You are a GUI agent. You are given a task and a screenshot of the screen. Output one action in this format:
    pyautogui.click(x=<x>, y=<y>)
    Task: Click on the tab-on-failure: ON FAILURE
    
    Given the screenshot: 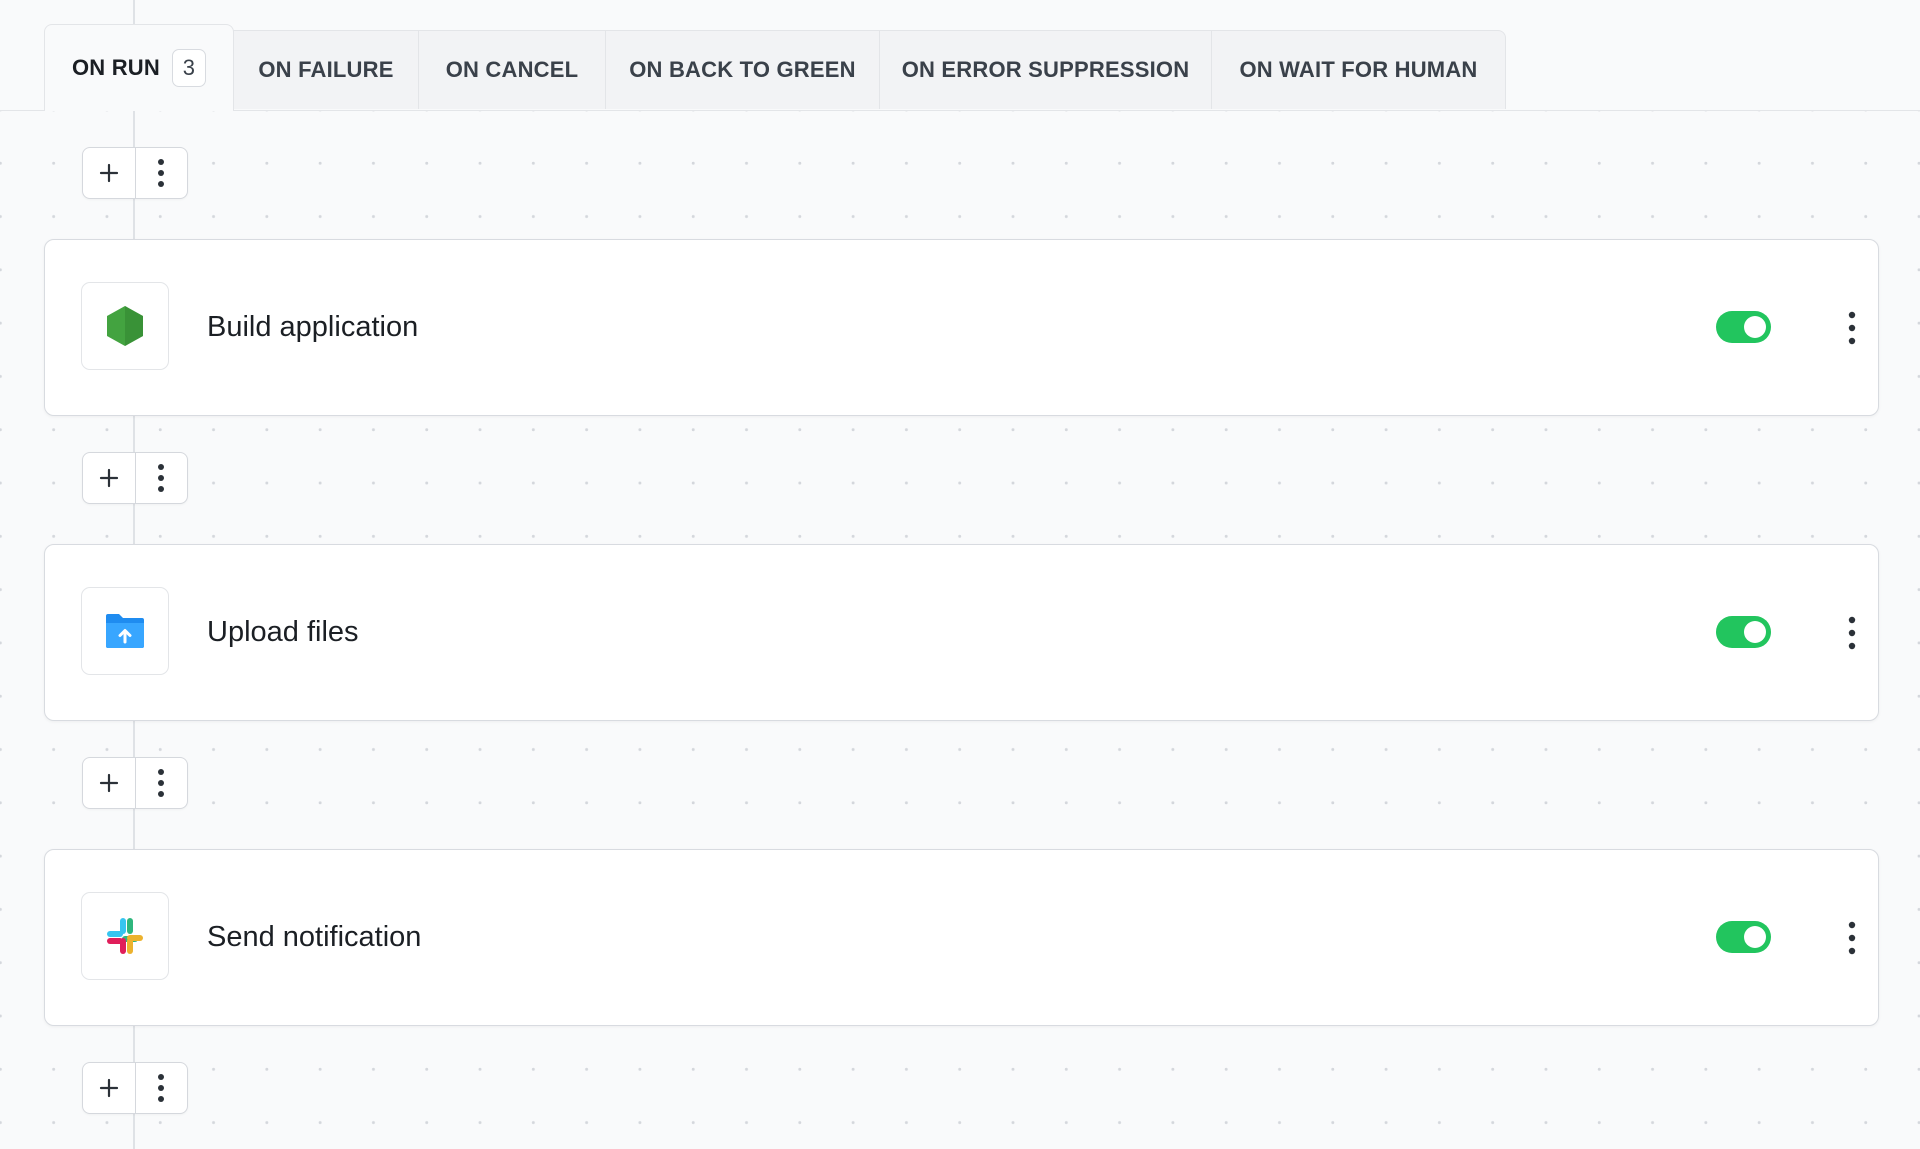 What is the action you would take?
    pyautogui.click(x=326, y=69)
    